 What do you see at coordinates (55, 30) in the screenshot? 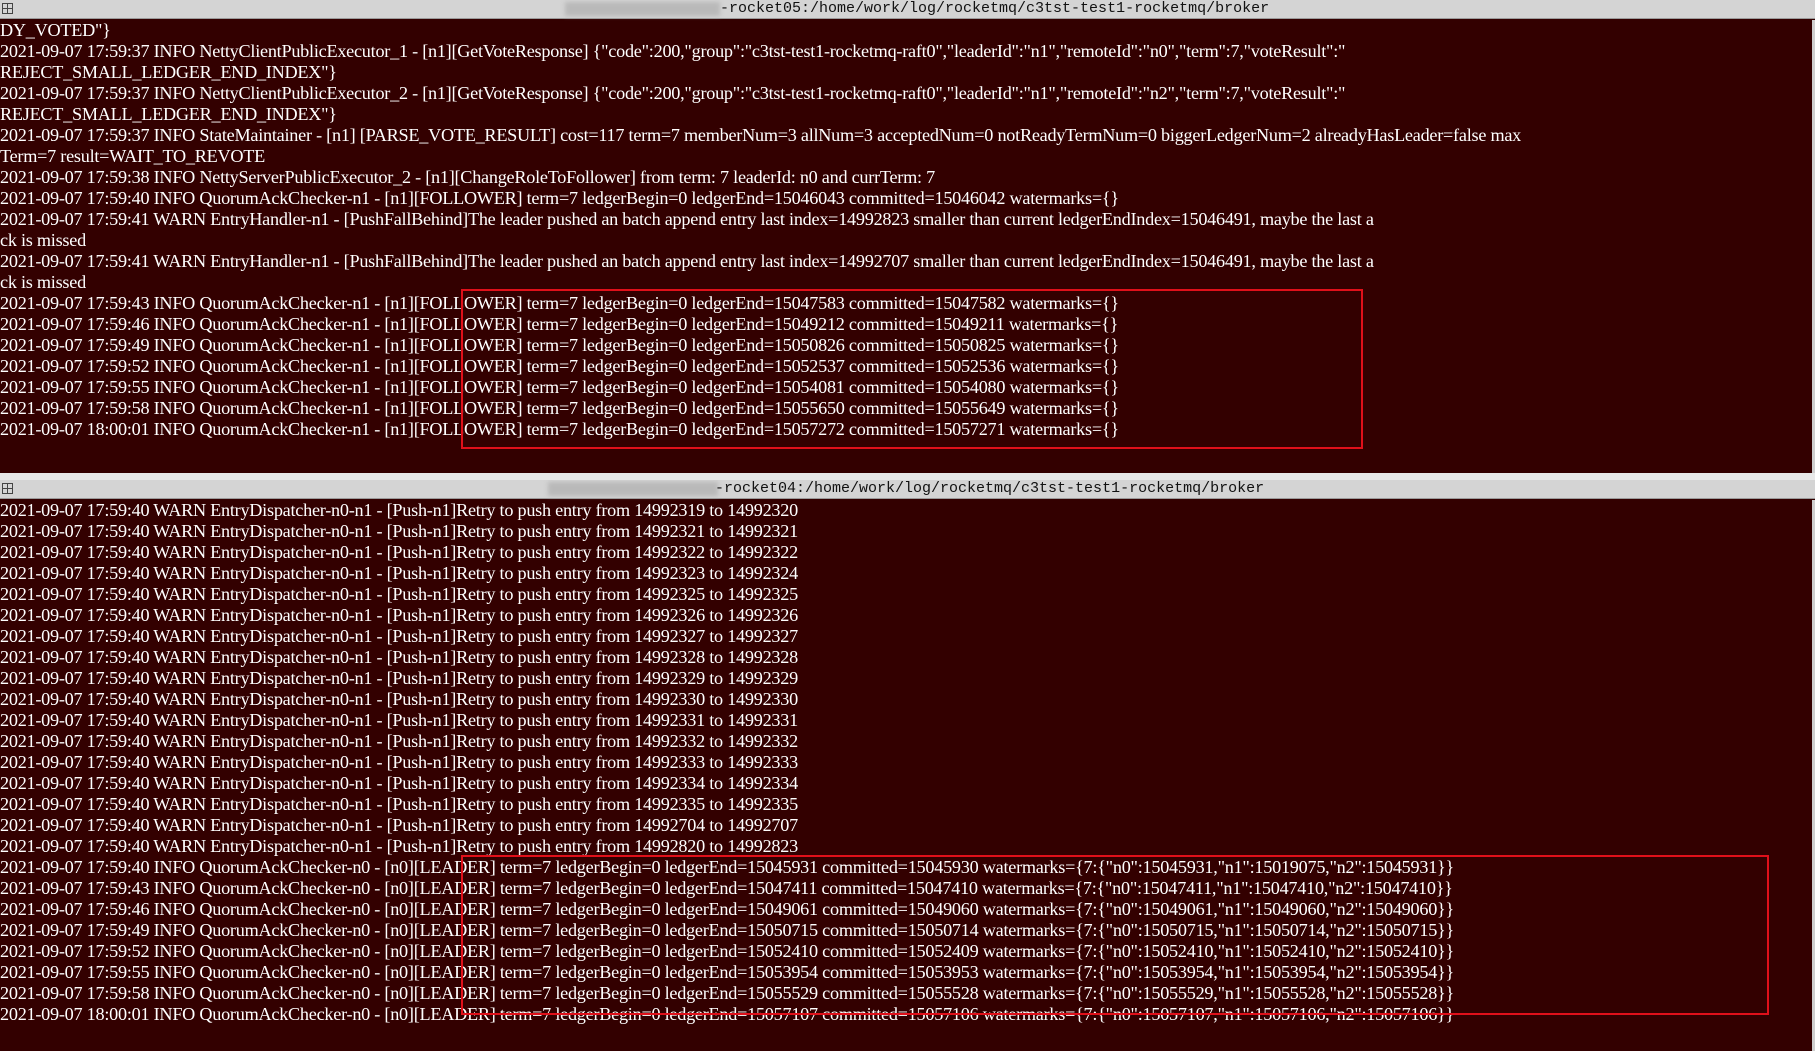
I see `log-line: DY_VOTED"}` at bounding box center [55, 30].